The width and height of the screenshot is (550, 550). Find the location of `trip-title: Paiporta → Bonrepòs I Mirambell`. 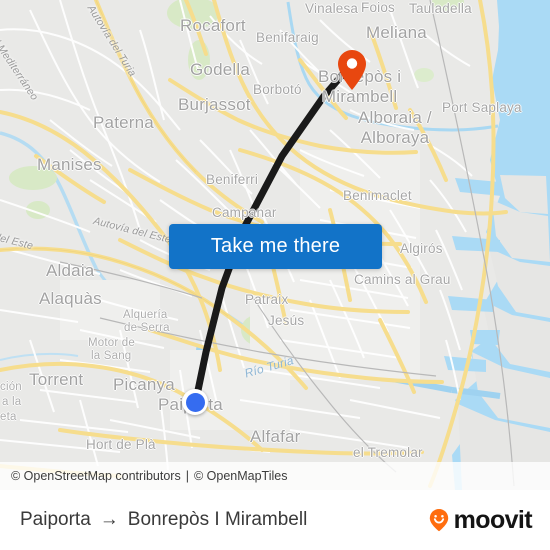

trip-title: Paiporta → Bonrepòs I Mirambell is located at coordinates (163, 520).